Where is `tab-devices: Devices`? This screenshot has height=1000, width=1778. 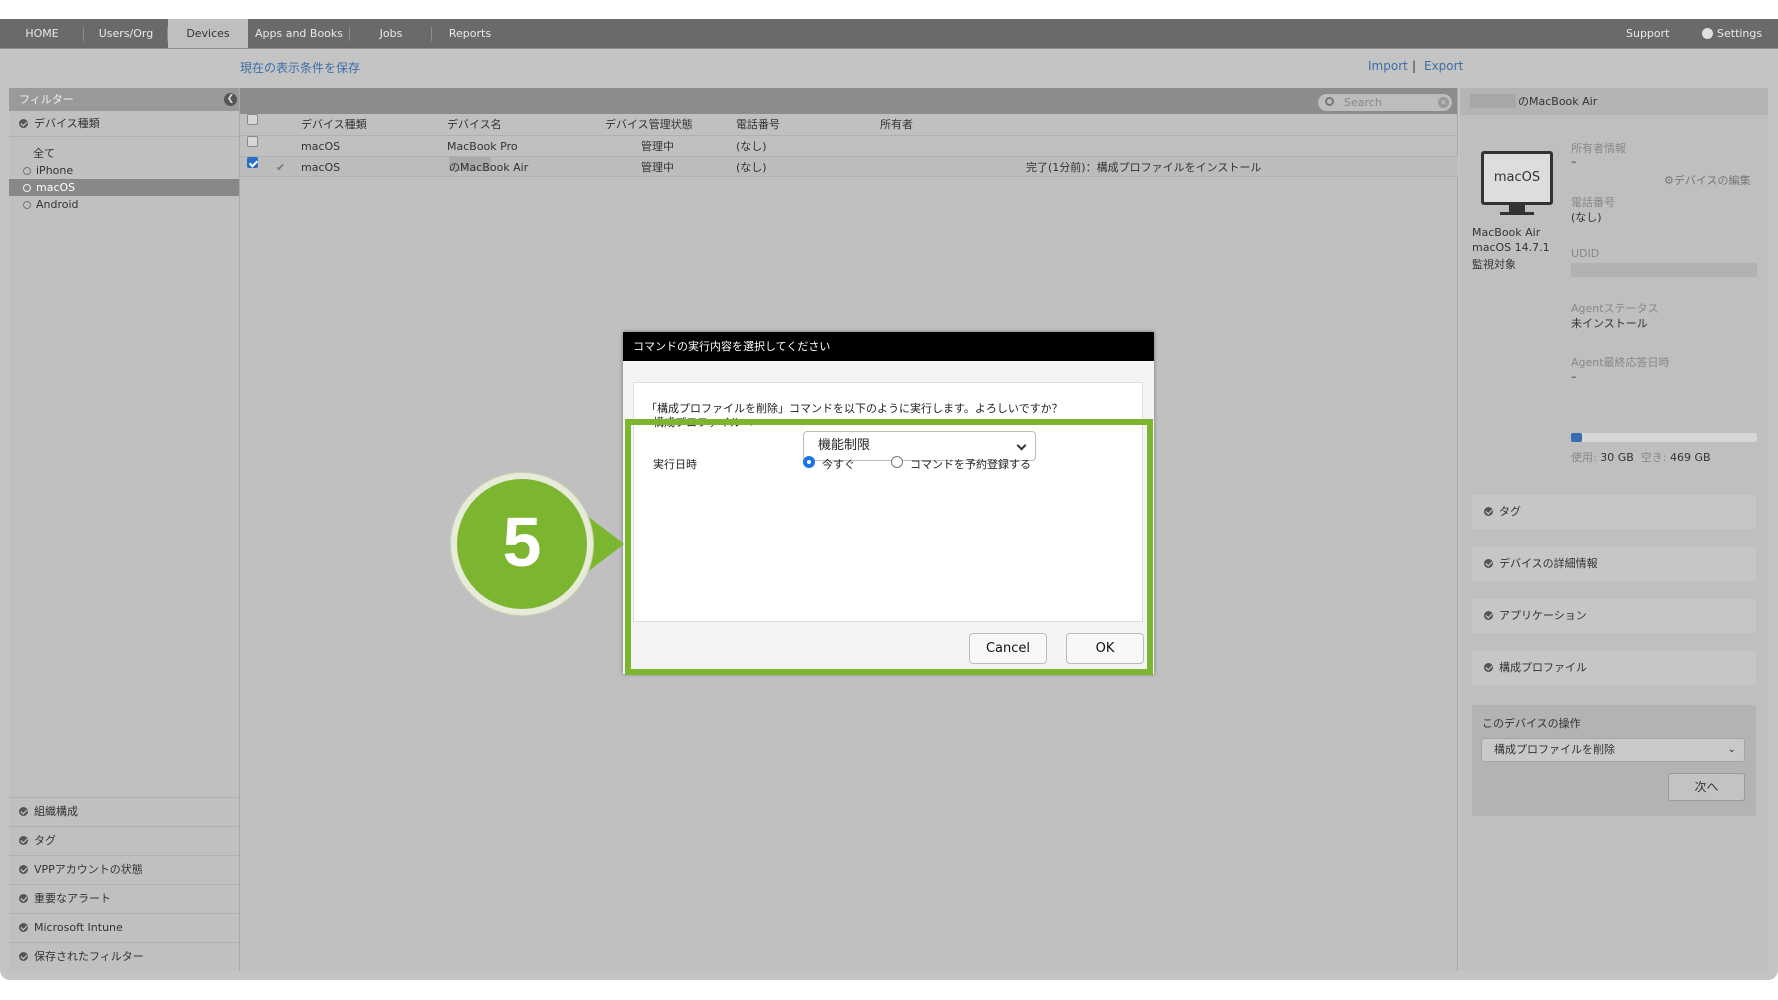 tab-devices: Devices is located at coordinates (208, 33).